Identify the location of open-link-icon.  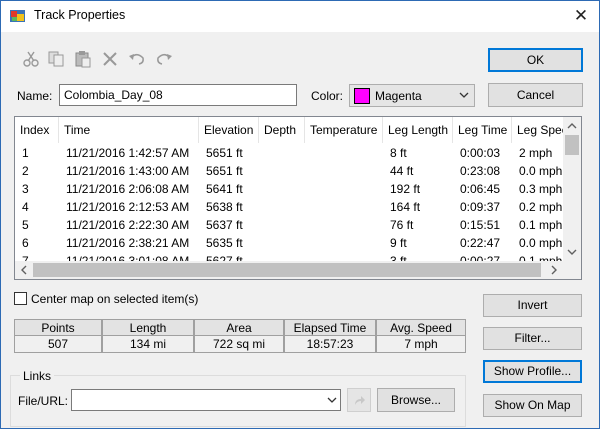
(359, 400).